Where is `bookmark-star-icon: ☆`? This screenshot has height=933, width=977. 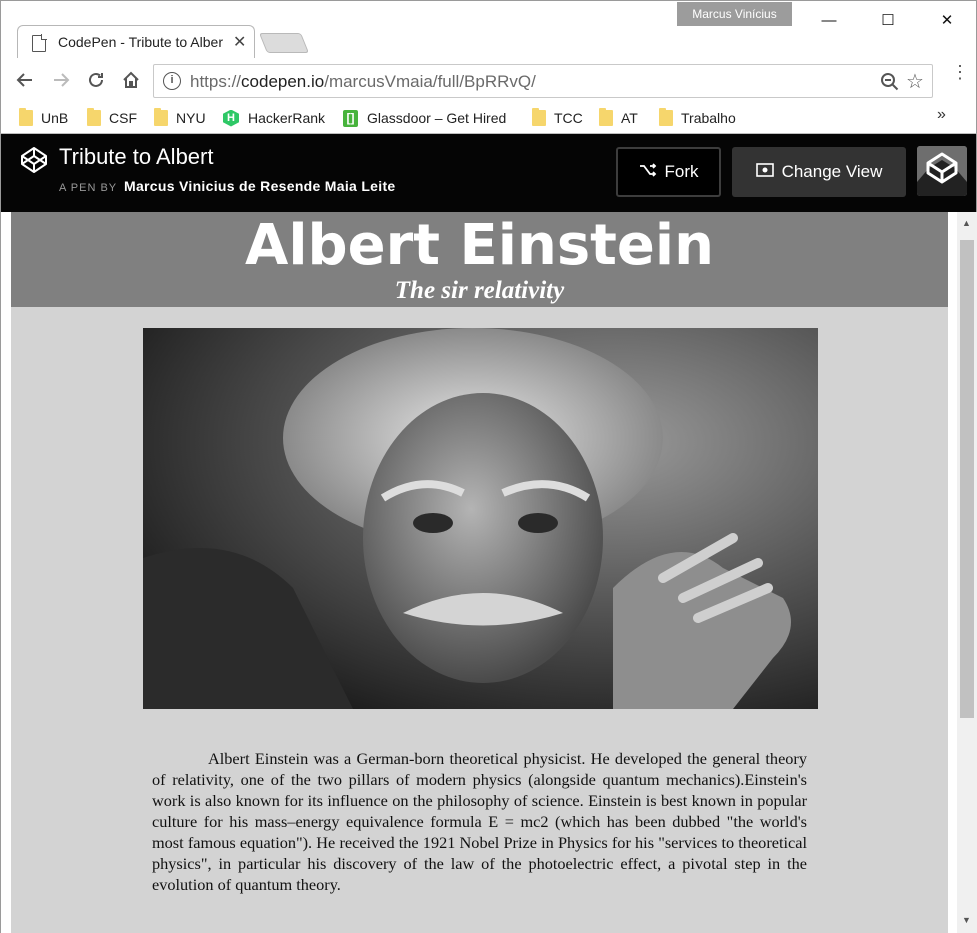
bookmark-star-icon: ☆ is located at coordinates (915, 81).